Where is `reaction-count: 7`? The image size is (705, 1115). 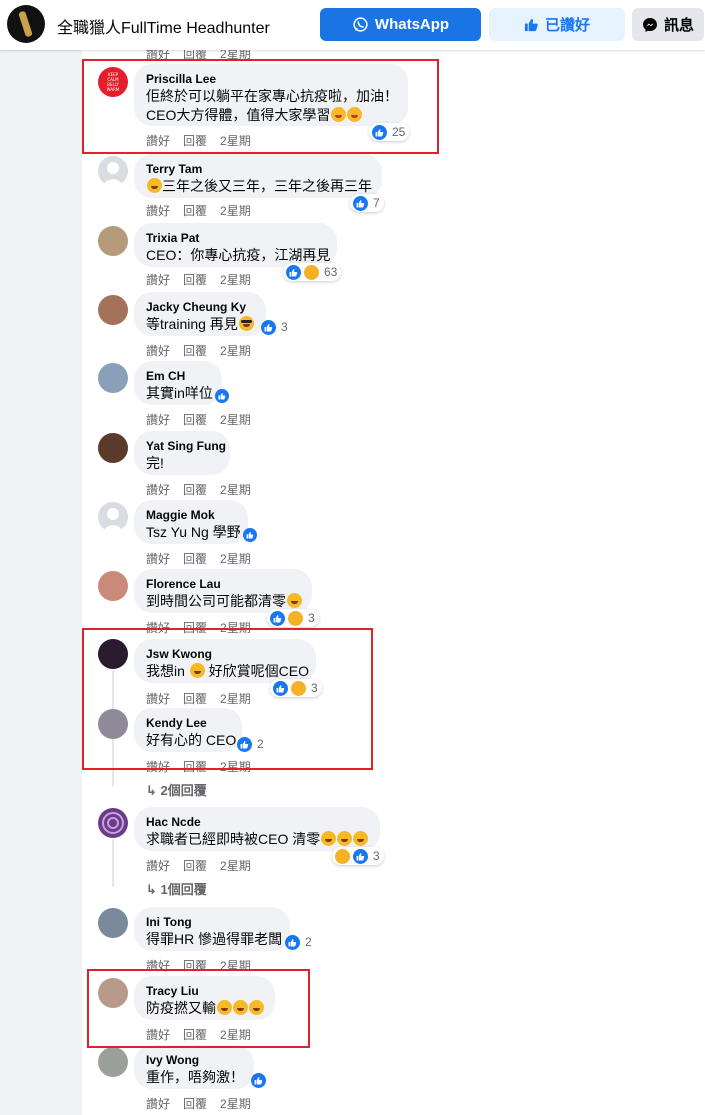
reaction-count: 7 is located at coordinates (376, 203).